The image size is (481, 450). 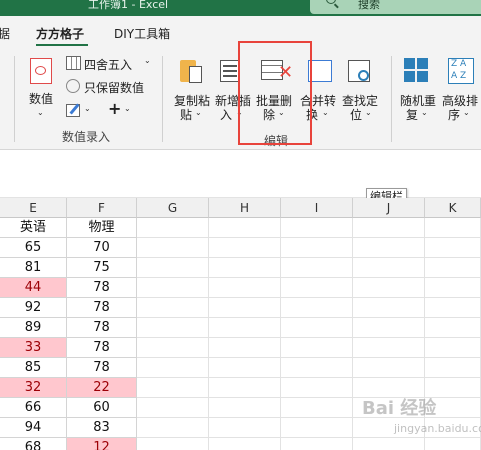 What do you see at coordinates (73, 110) in the screenshot?
I see `edit-icon` at bounding box center [73, 110].